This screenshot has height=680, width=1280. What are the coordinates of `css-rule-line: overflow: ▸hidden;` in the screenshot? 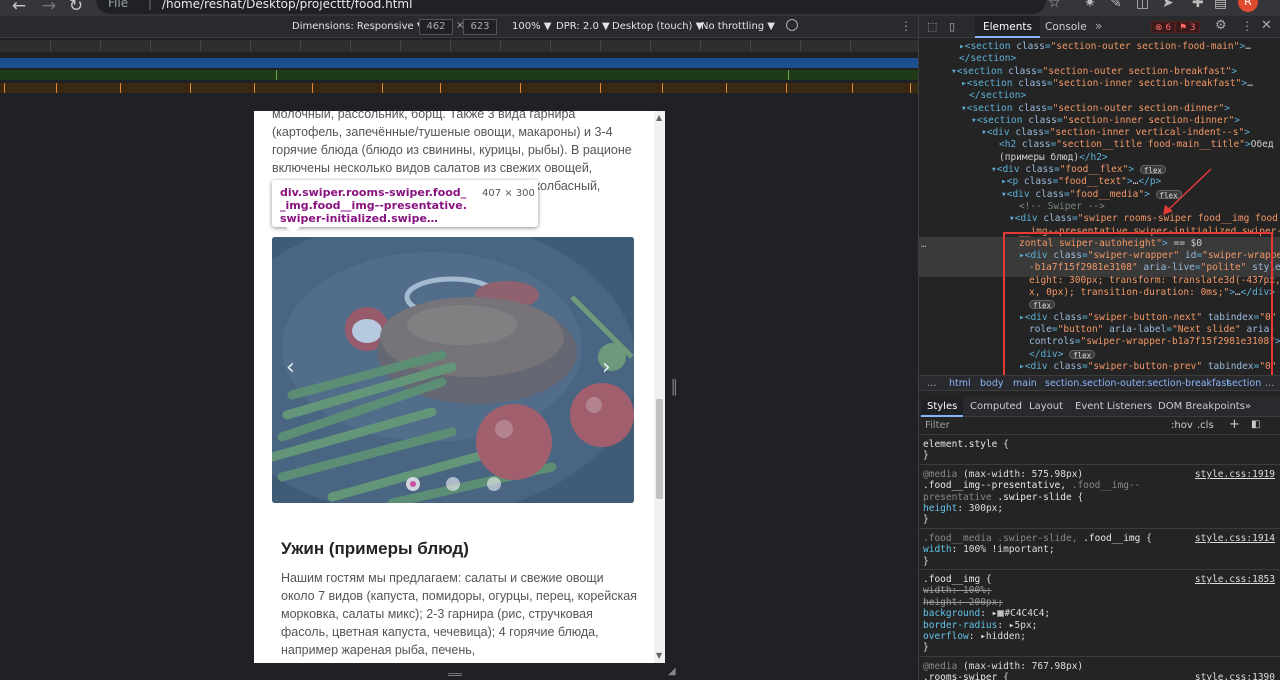 It's located at (974, 636).